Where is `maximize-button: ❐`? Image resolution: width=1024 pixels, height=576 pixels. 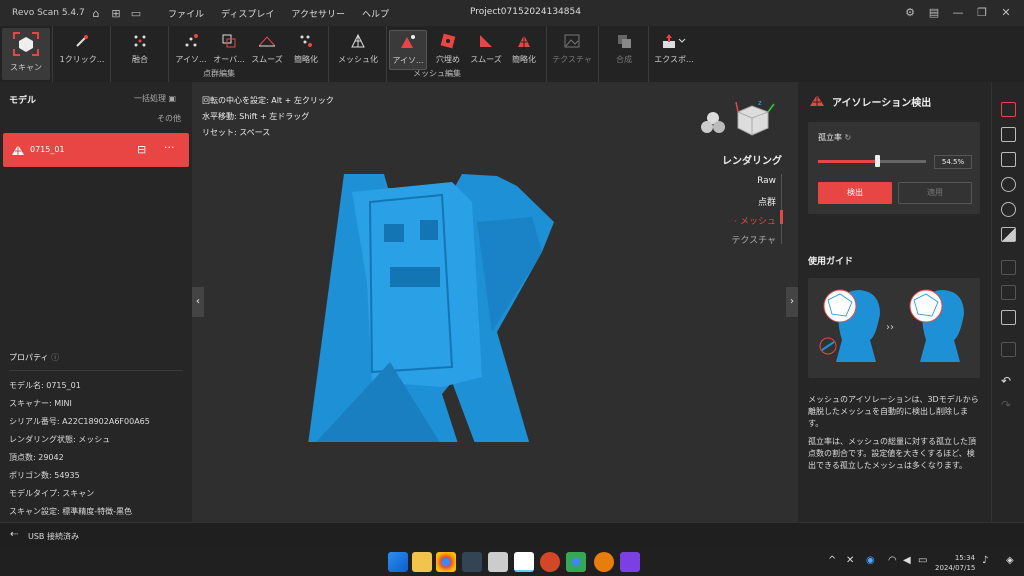 maximize-button: ❐ is located at coordinates (982, 13).